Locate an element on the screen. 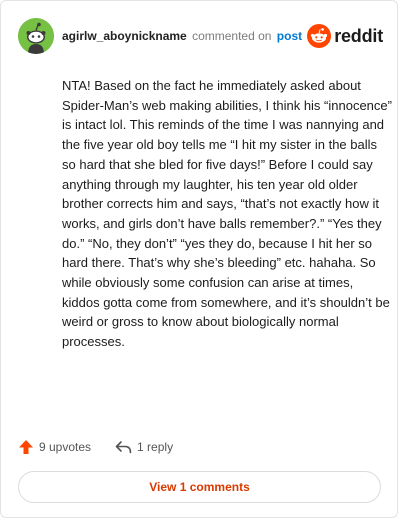 This screenshot has height=520, width=400. username: agirlw_aboynickname is located at coordinates (124, 36).